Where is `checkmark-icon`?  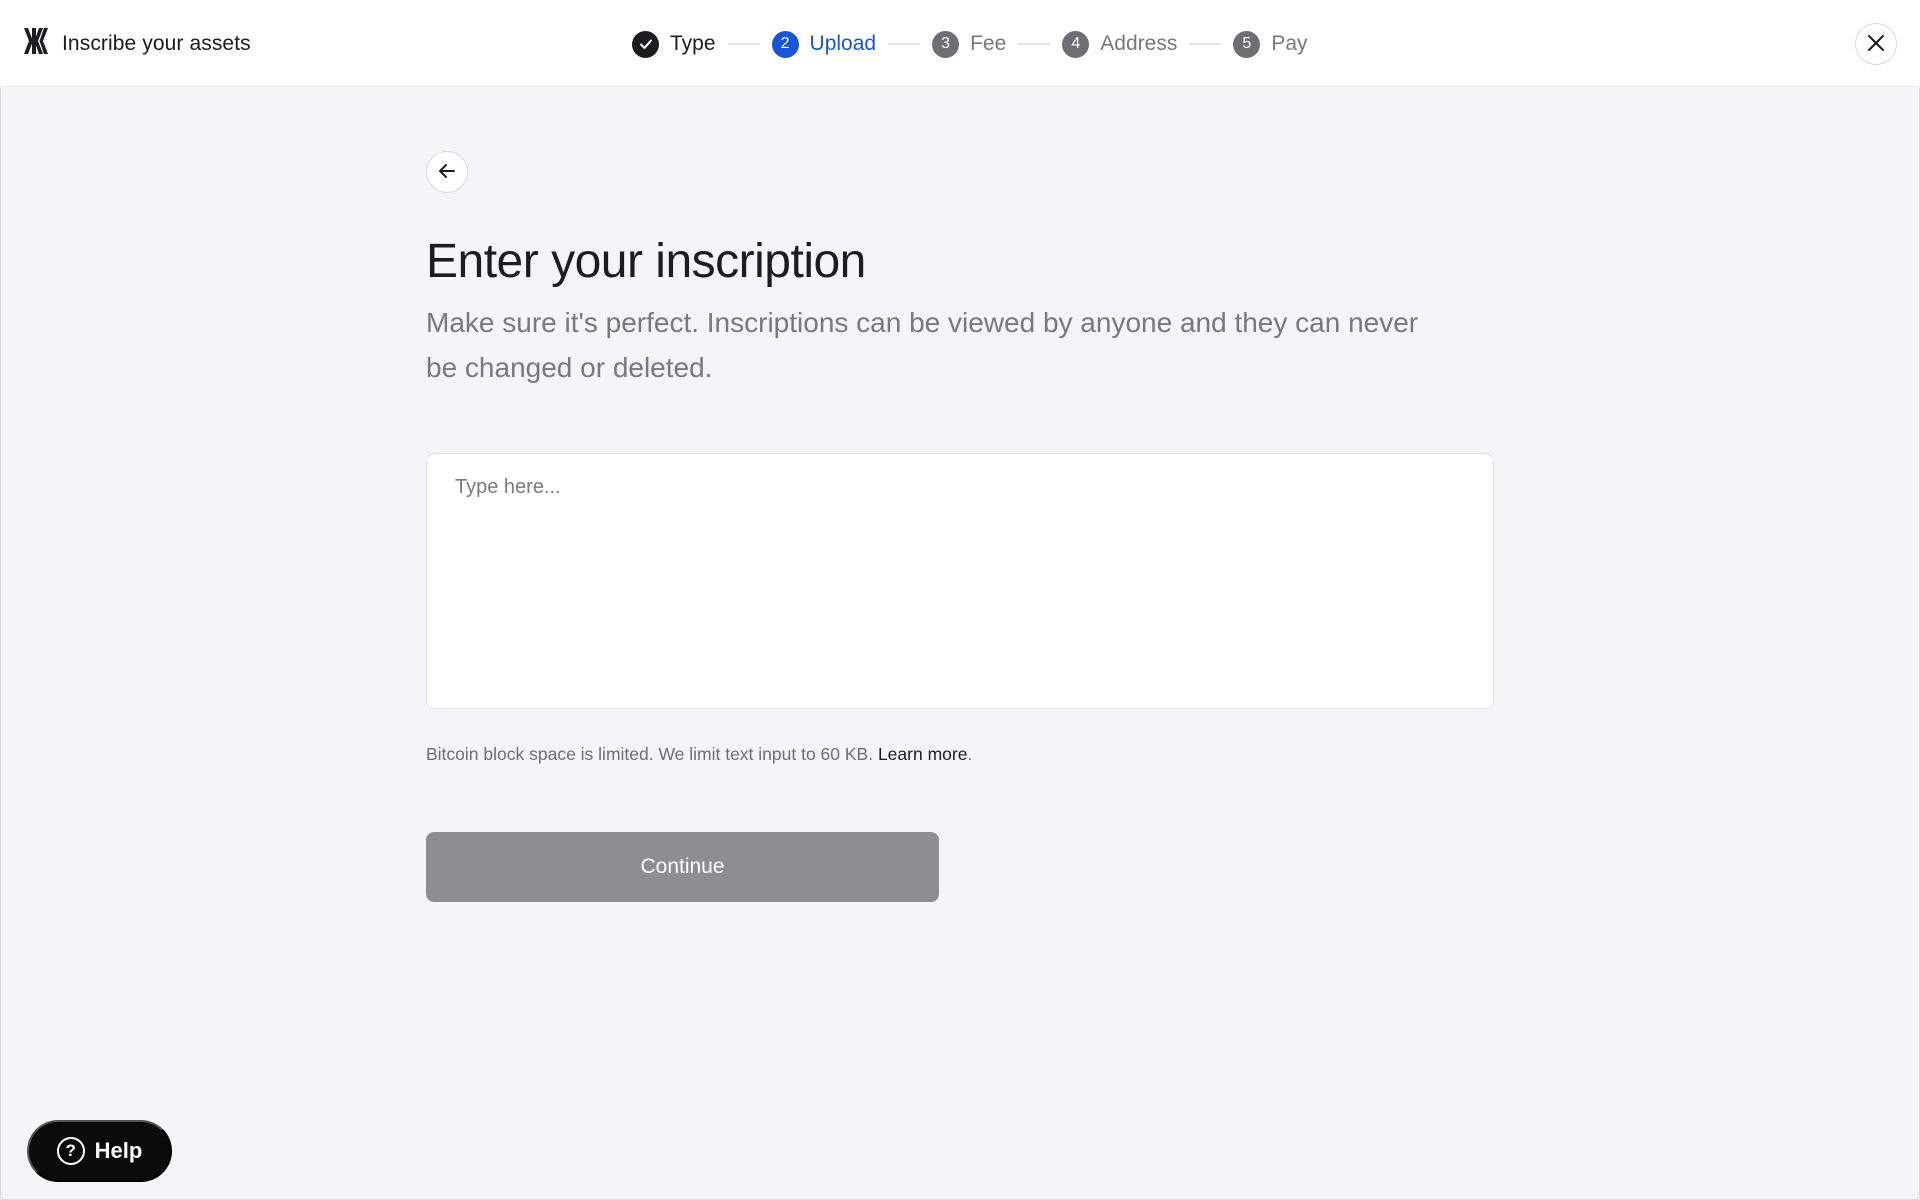 checkmark-icon is located at coordinates (645, 44).